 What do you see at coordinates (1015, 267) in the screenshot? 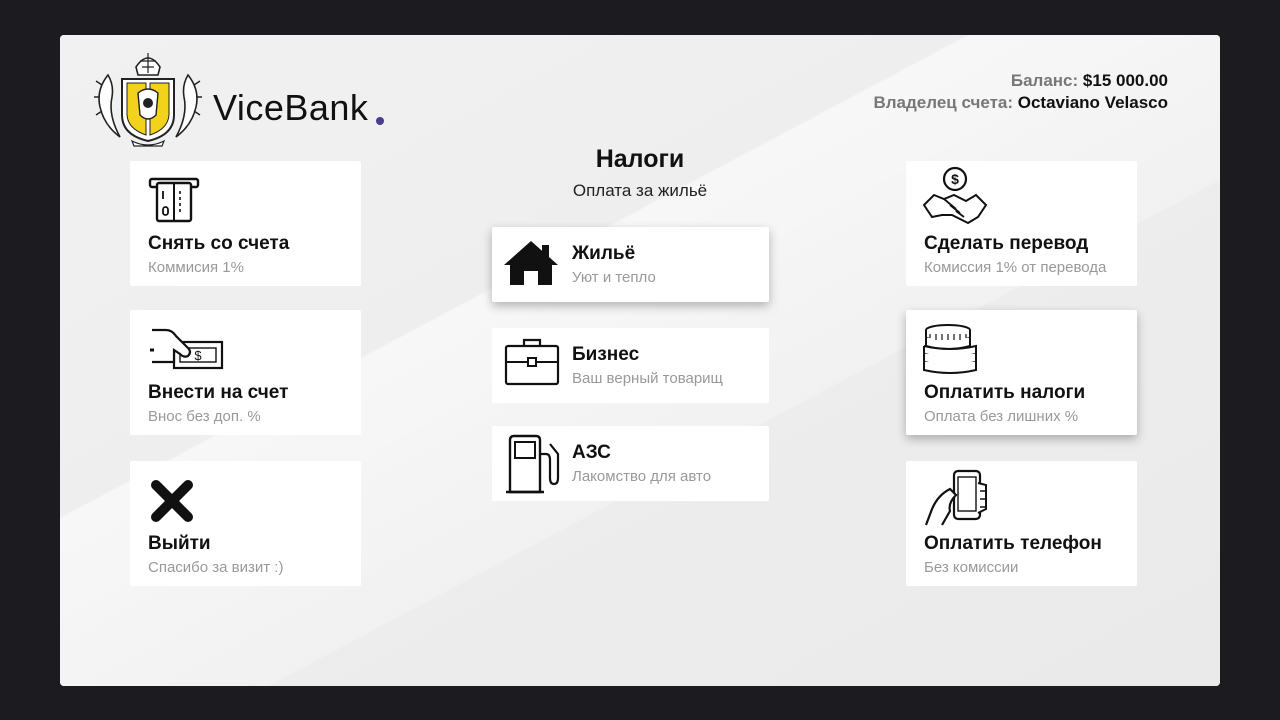
I see `transfer-subtitle: Комиссия 1% от перевода` at bounding box center [1015, 267].